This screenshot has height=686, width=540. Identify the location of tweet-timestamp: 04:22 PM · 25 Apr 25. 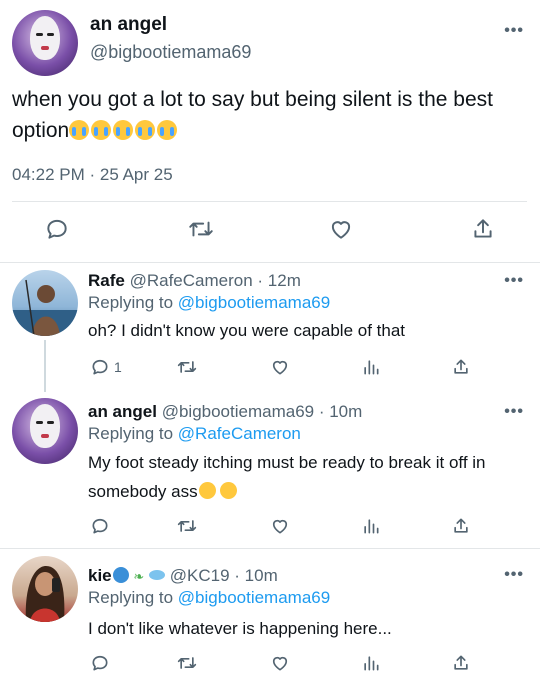
(92, 174).